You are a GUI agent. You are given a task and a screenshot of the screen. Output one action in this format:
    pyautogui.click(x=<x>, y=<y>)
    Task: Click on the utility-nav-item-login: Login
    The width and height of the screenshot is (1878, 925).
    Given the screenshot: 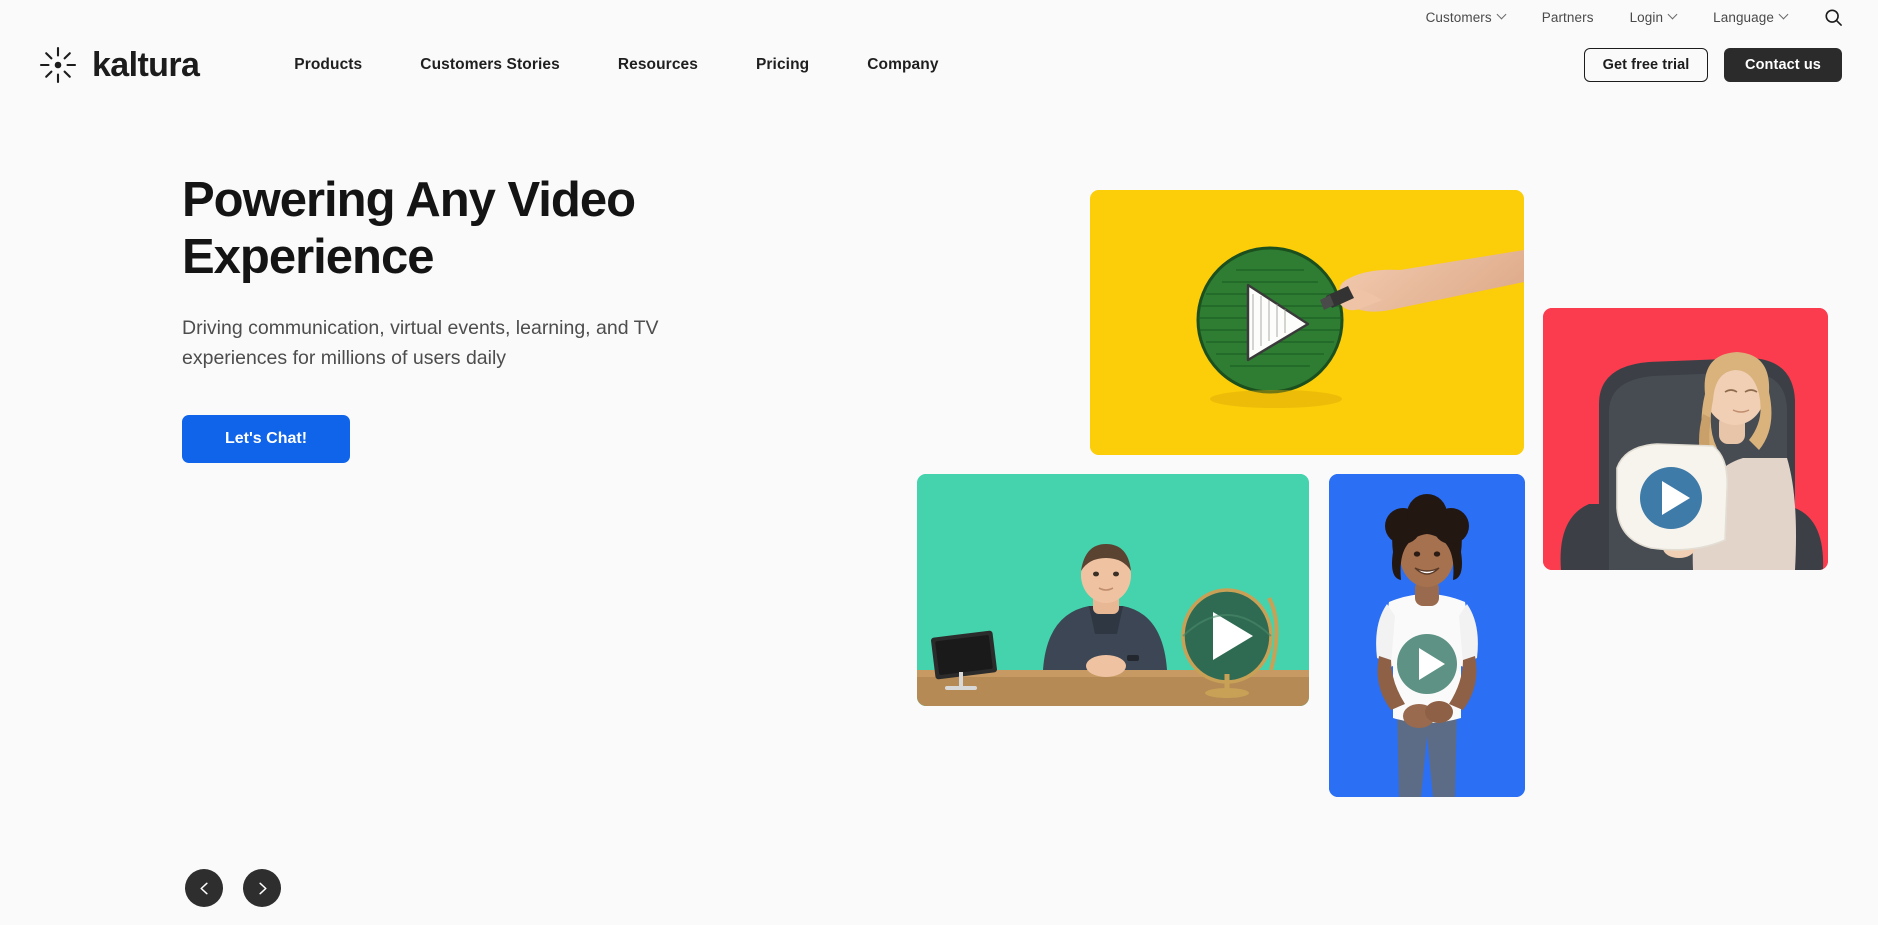 What is the action you would take?
    pyautogui.click(x=1654, y=17)
    